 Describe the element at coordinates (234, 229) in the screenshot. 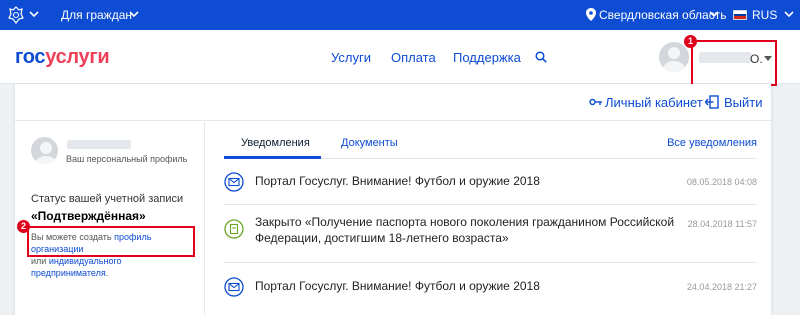

I see `passport-icon` at that location.